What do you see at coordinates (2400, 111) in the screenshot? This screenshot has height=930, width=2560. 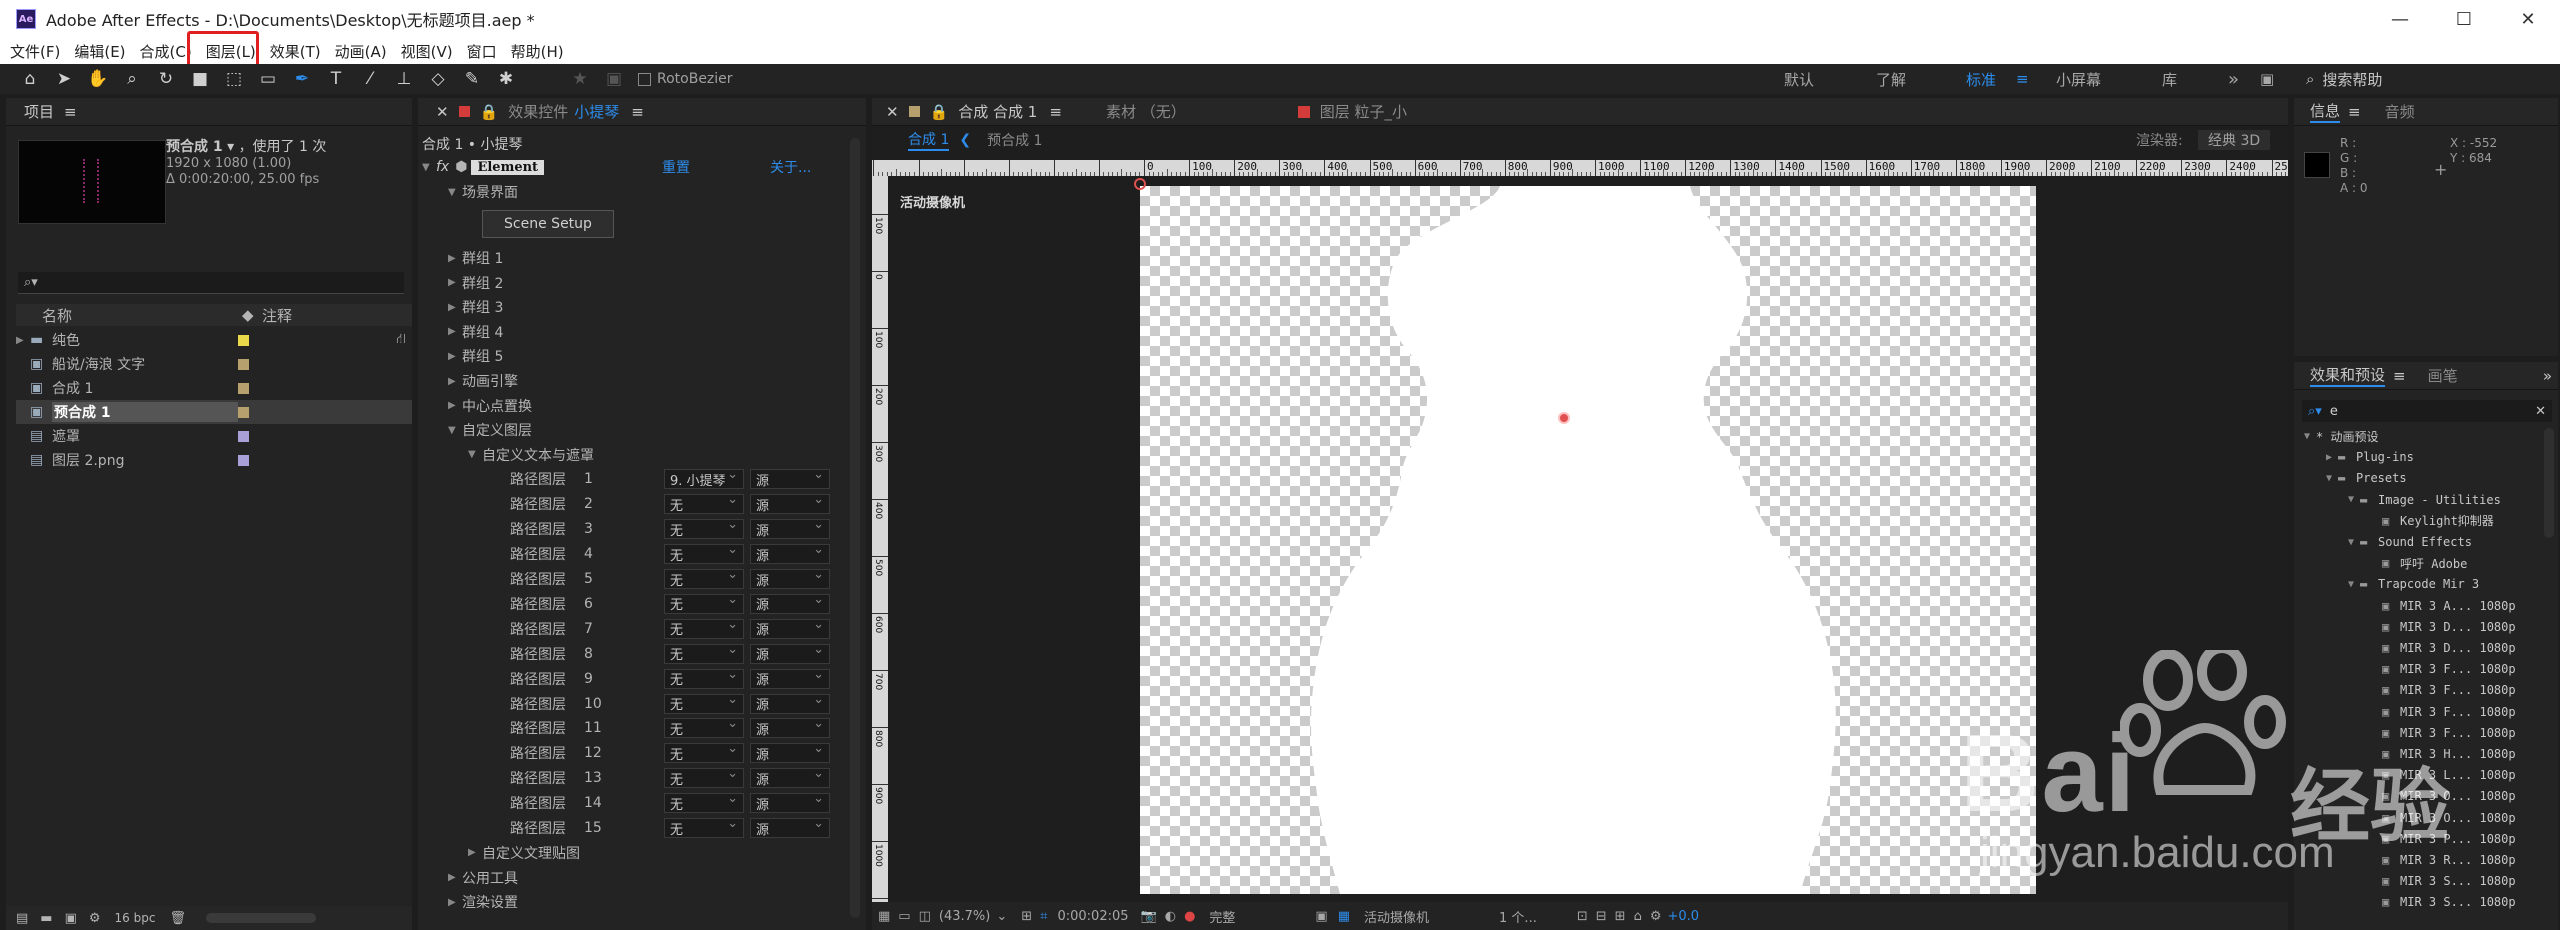 I see `audio-tab: 音频` at bounding box center [2400, 111].